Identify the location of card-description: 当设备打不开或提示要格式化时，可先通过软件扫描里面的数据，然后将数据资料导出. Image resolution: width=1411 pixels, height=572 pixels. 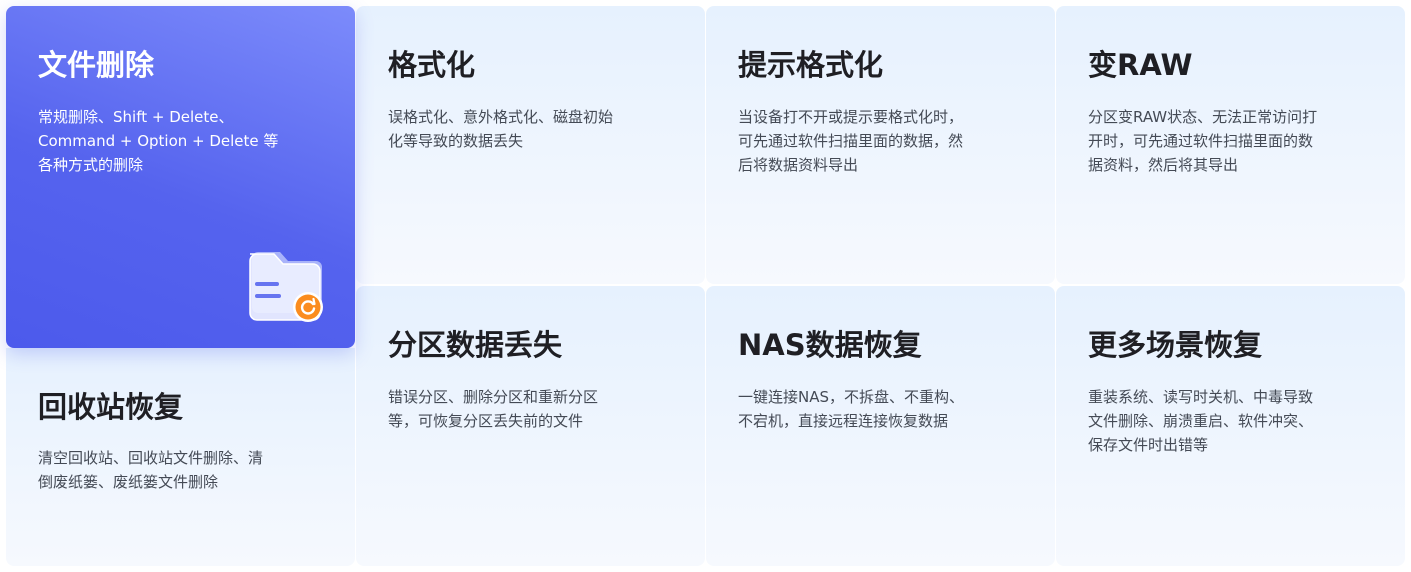
(851, 141).